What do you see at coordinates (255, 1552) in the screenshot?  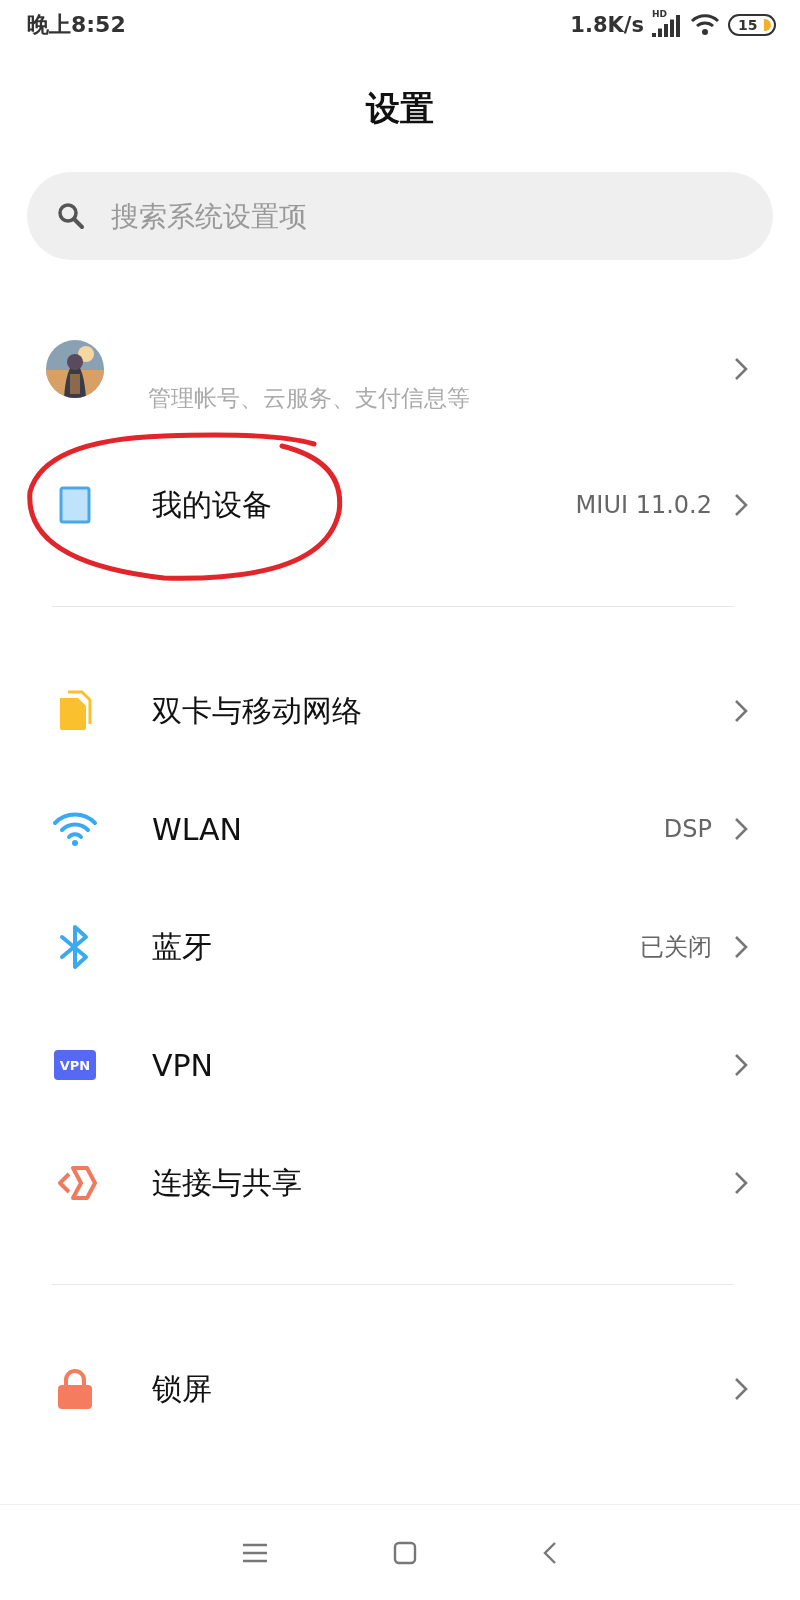 I see `menu-icon` at bounding box center [255, 1552].